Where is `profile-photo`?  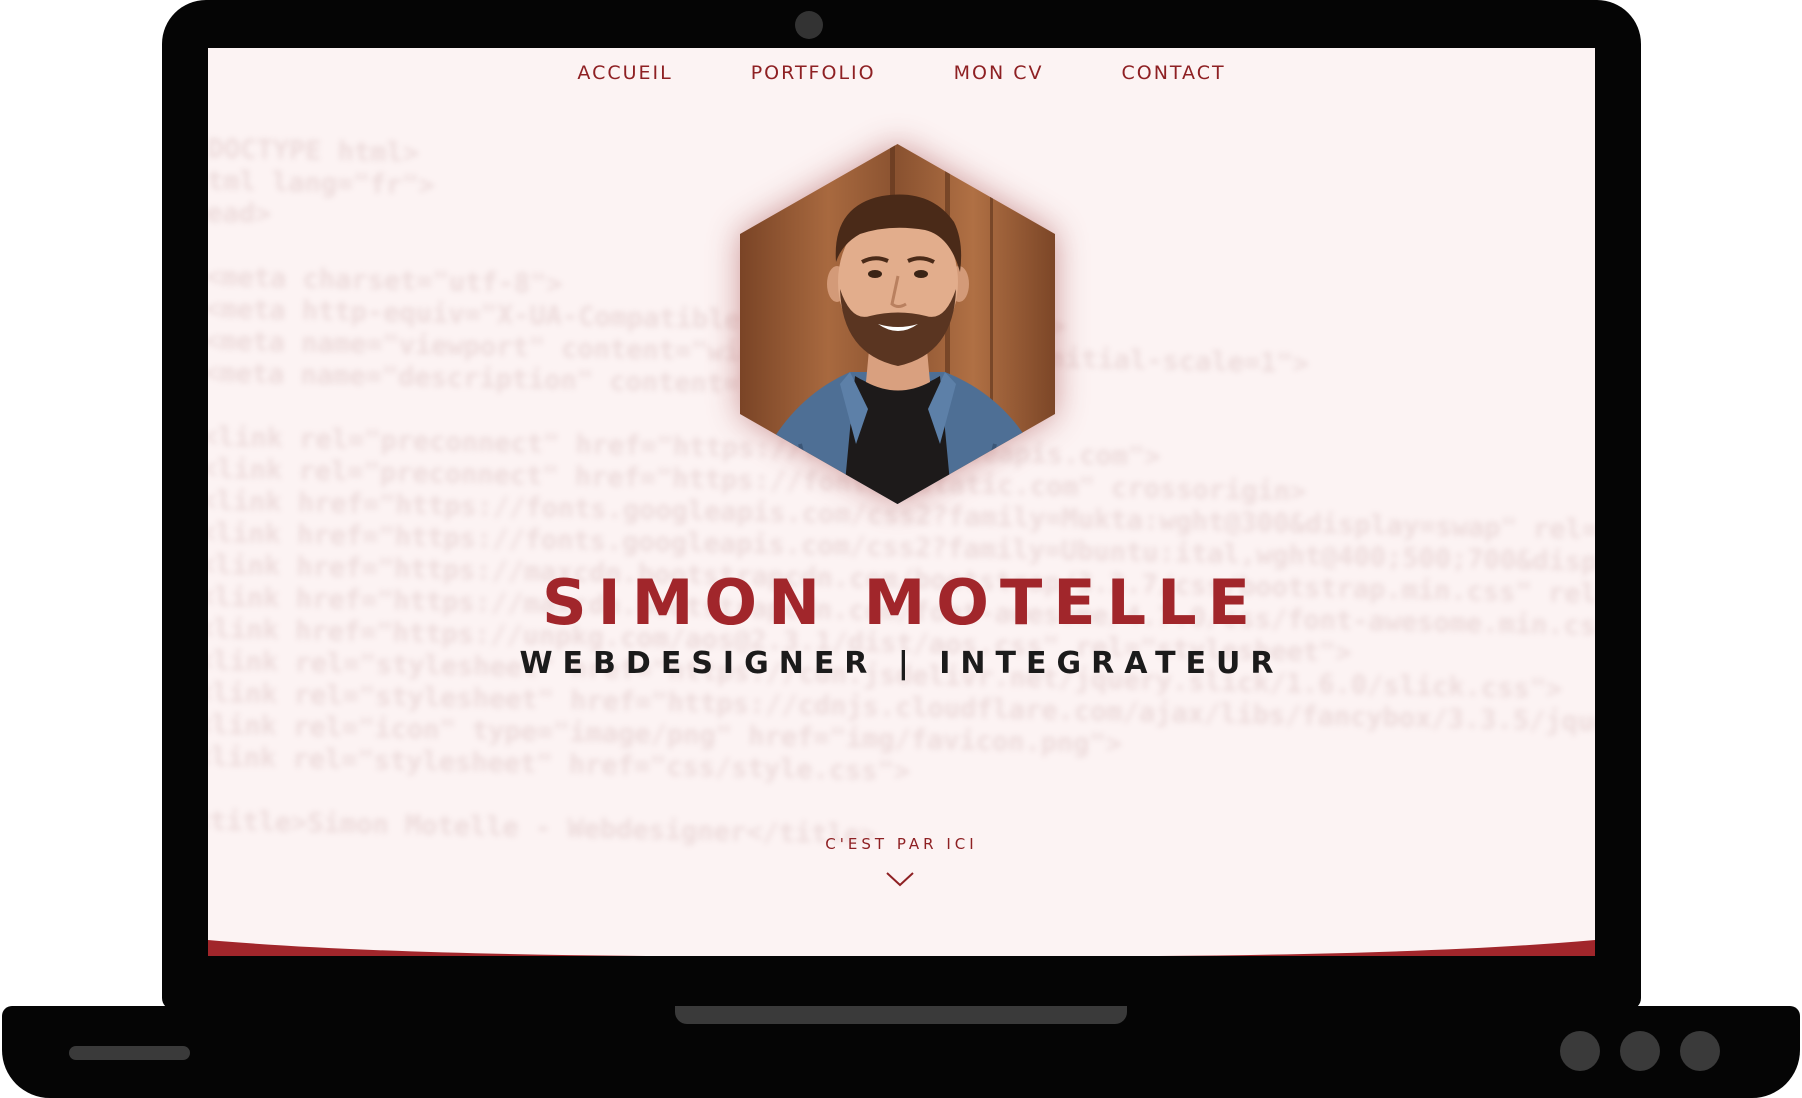
profile-photo is located at coordinates (897, 324).